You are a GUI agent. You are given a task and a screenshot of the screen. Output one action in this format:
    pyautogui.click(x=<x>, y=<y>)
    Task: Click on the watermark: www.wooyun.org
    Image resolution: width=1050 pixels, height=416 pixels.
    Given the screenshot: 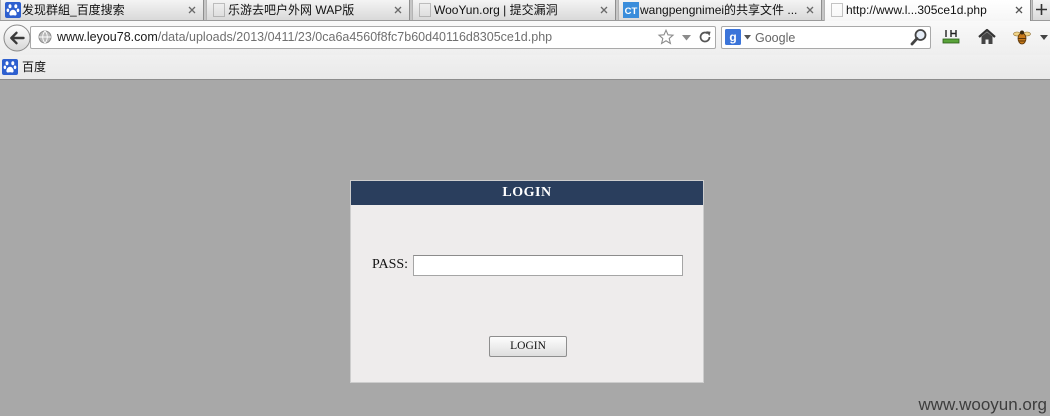 What is the action you would take?
    pyautogui.click(x=982, y=404)
    